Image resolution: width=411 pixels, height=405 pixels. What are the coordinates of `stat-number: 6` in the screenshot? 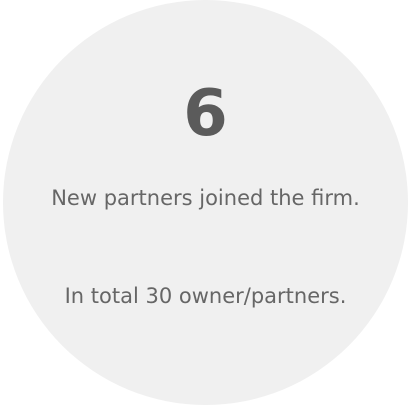 It's located at (205, 114).